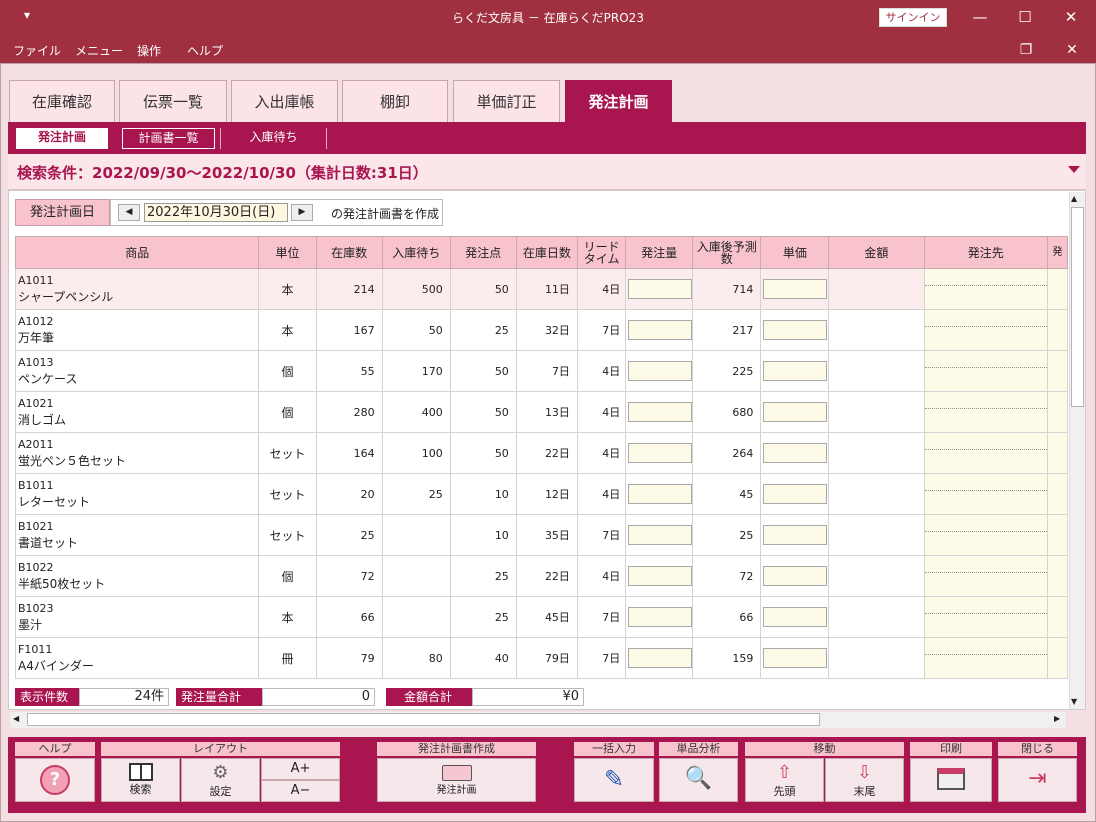 Image resolution: width=1096 pixels, height=822 pixels. I want to click on table-row: B1021 書道セット セット 25 10 35日 7日 25, so click(541, 535).